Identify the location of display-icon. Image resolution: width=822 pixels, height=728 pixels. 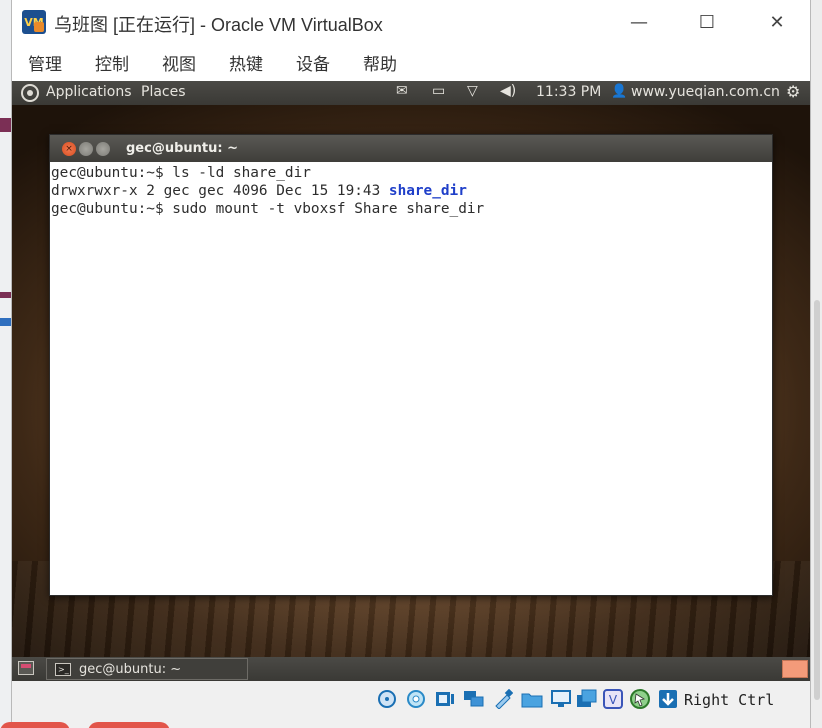
(561, 699).